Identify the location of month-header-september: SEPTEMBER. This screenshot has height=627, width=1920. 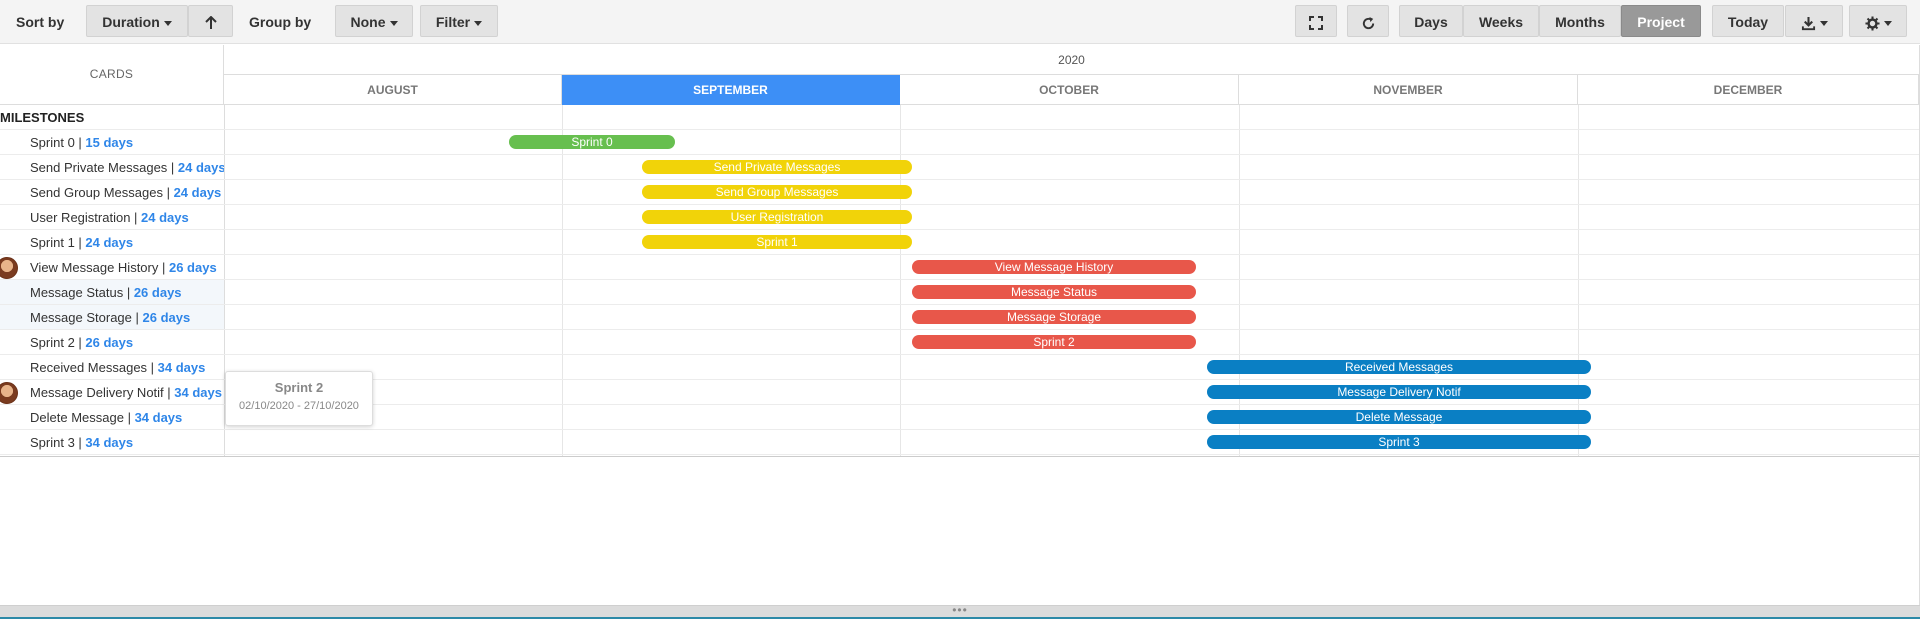
(731, 90).